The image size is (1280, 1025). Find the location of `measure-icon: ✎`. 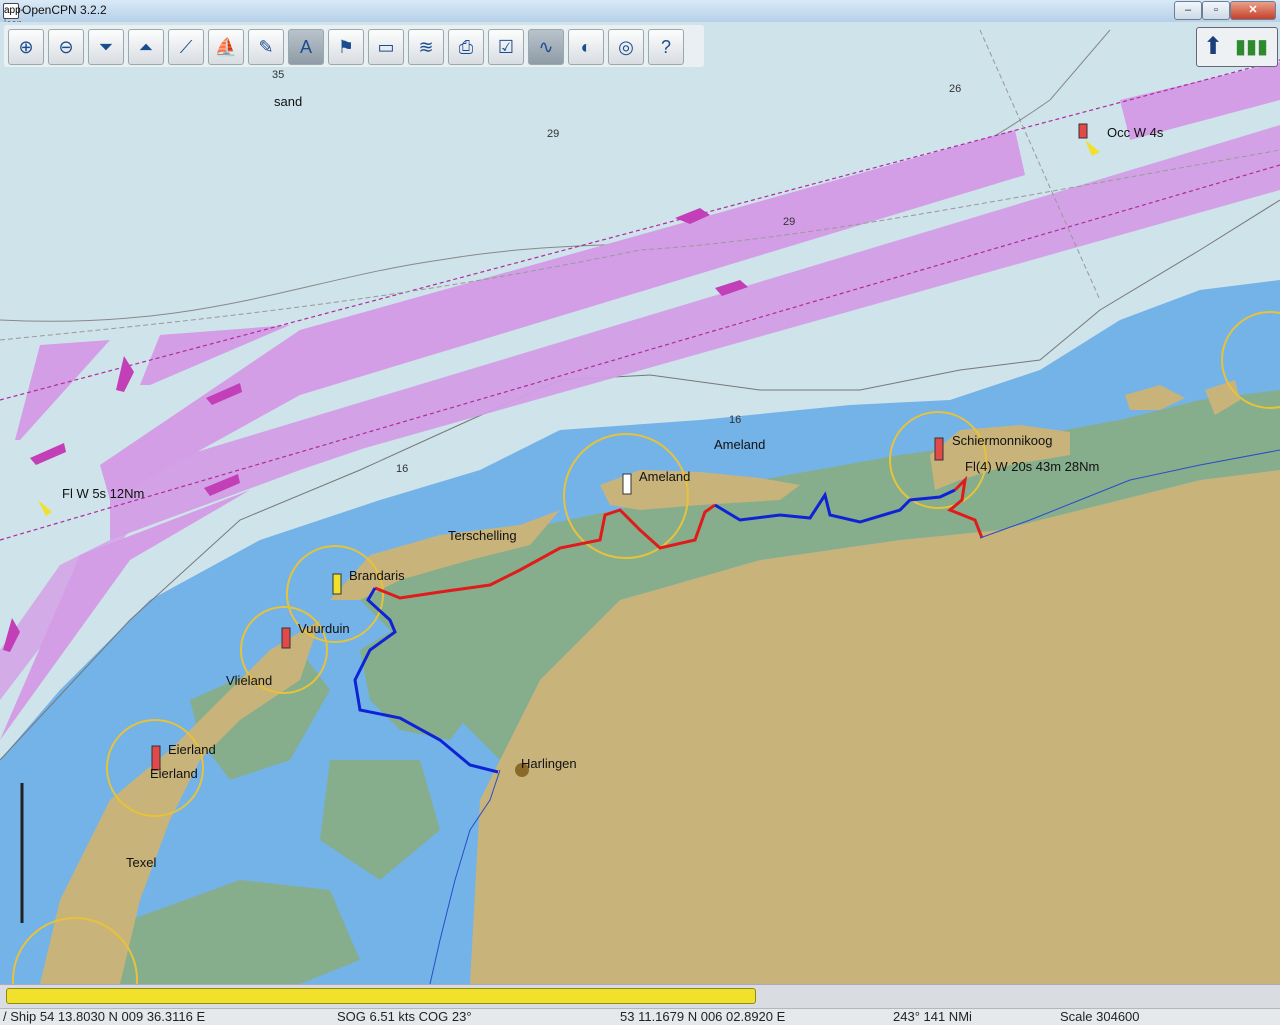

measure-icon: ✎ is located at coordinates (266, 47).